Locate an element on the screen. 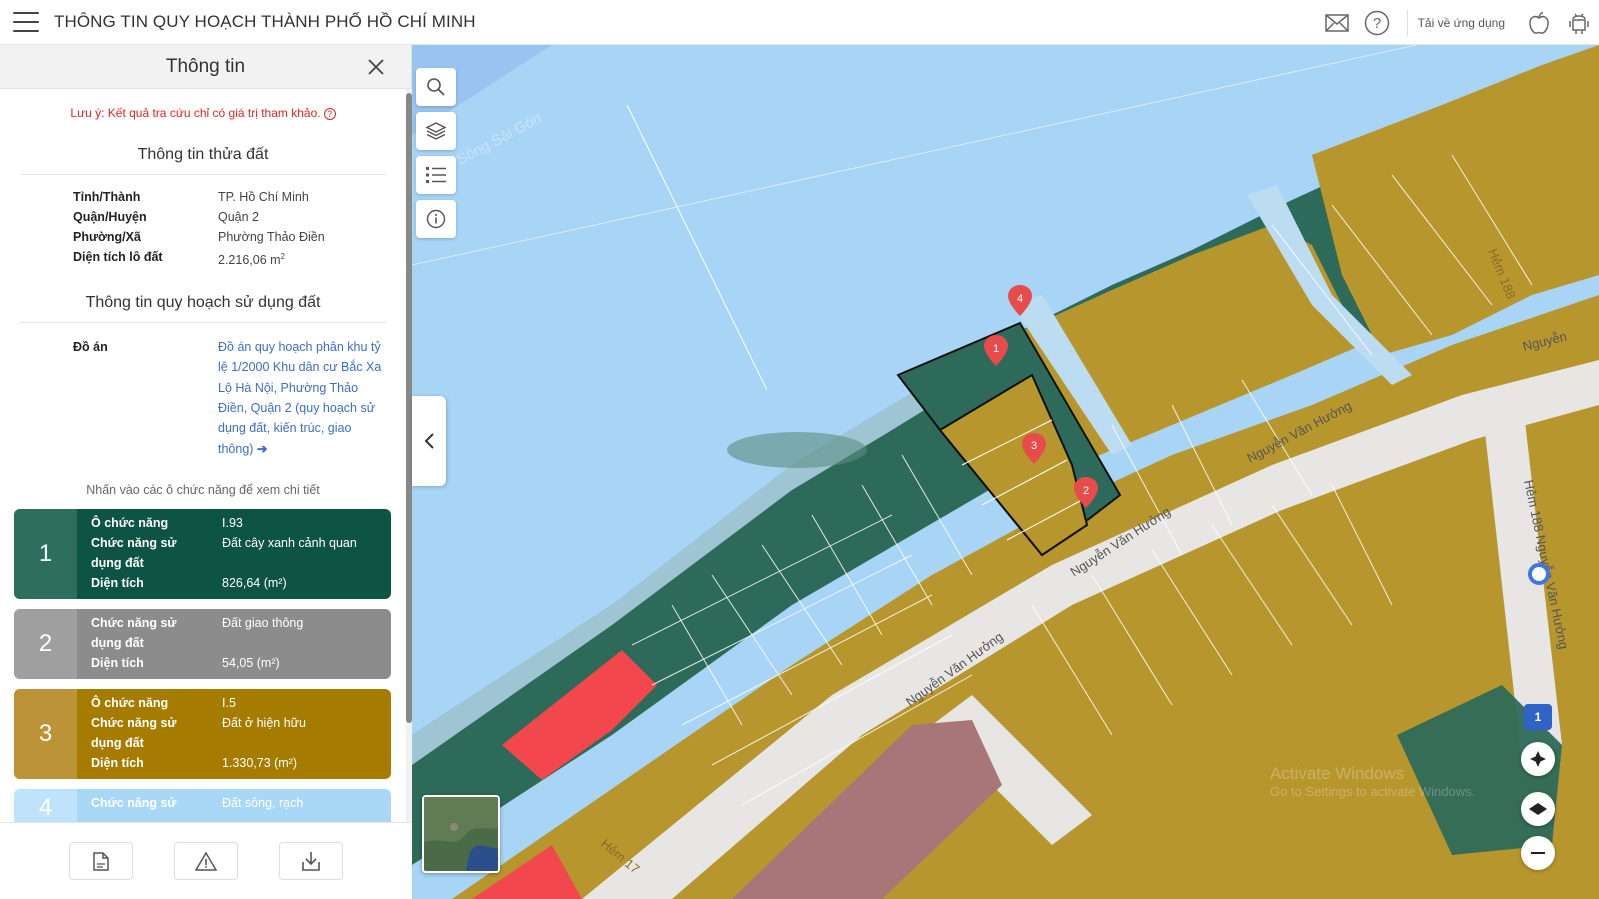  card-row: Diện tích 1.330,73 (m²) is located at coordinates (241, 763).